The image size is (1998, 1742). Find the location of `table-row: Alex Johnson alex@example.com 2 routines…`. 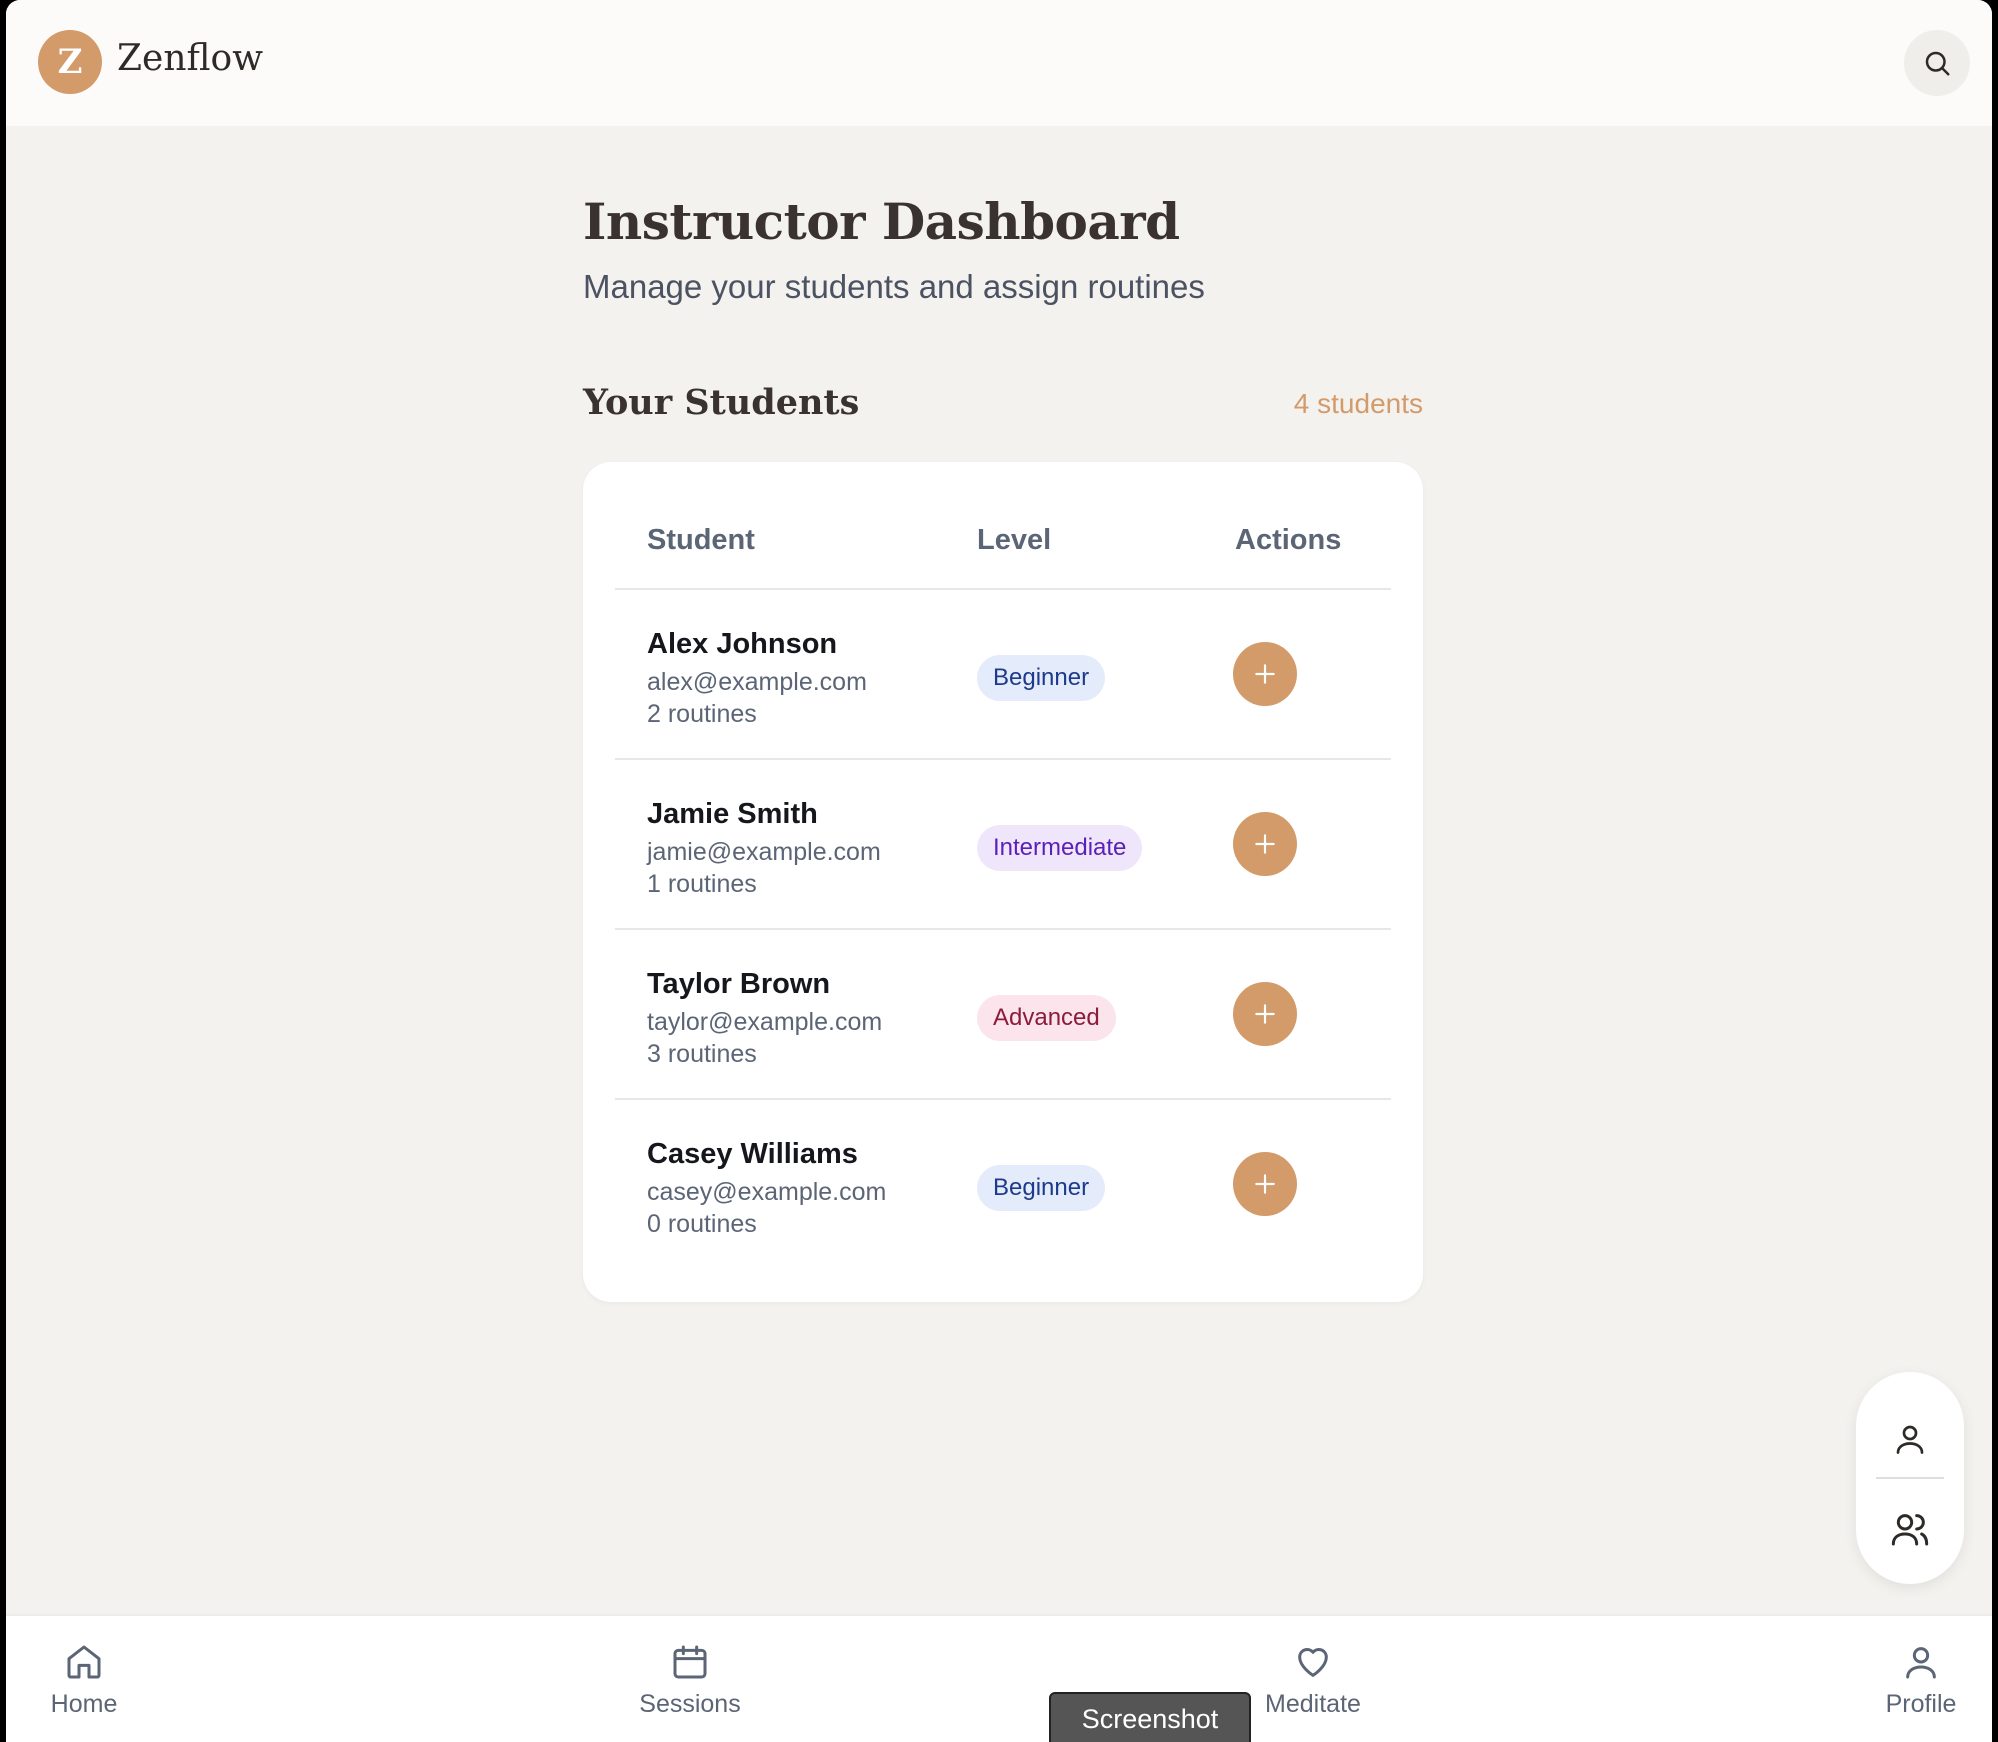

table-row: Alex Johnson alex@example.com 2 routines… is located at coordinates (1003, 675).